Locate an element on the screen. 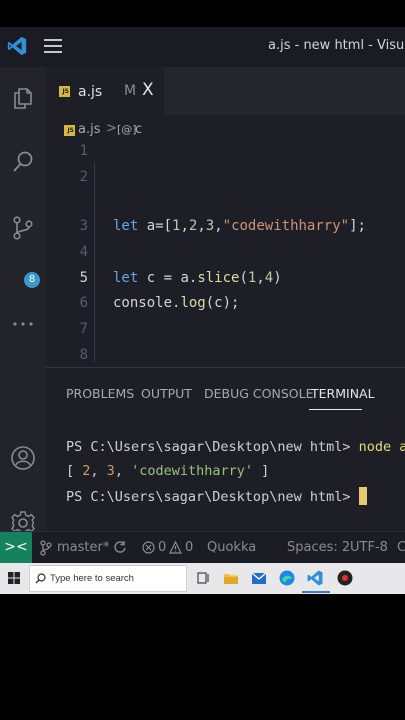 Image resolution: width=405 pixels, height=720 pixels. chevron-right-icon: > is located at coordinates (111, 128).